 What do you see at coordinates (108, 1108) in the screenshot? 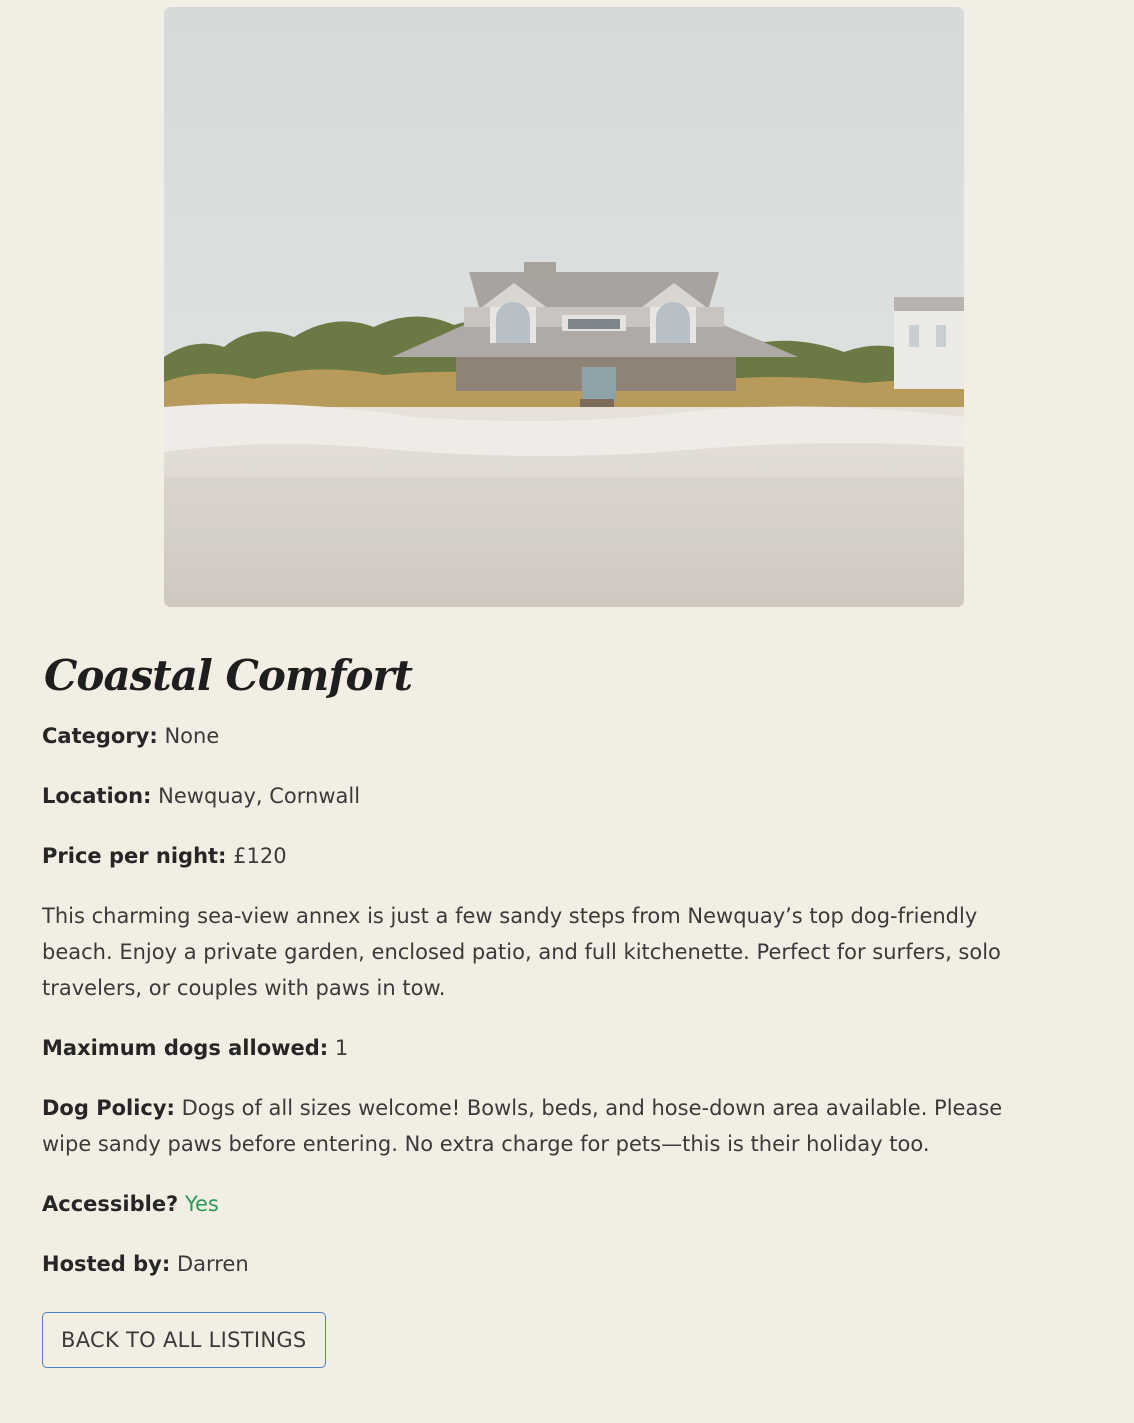
I see `dog-policy-label: Dog Policy:` at bounding box center [108, 1108].